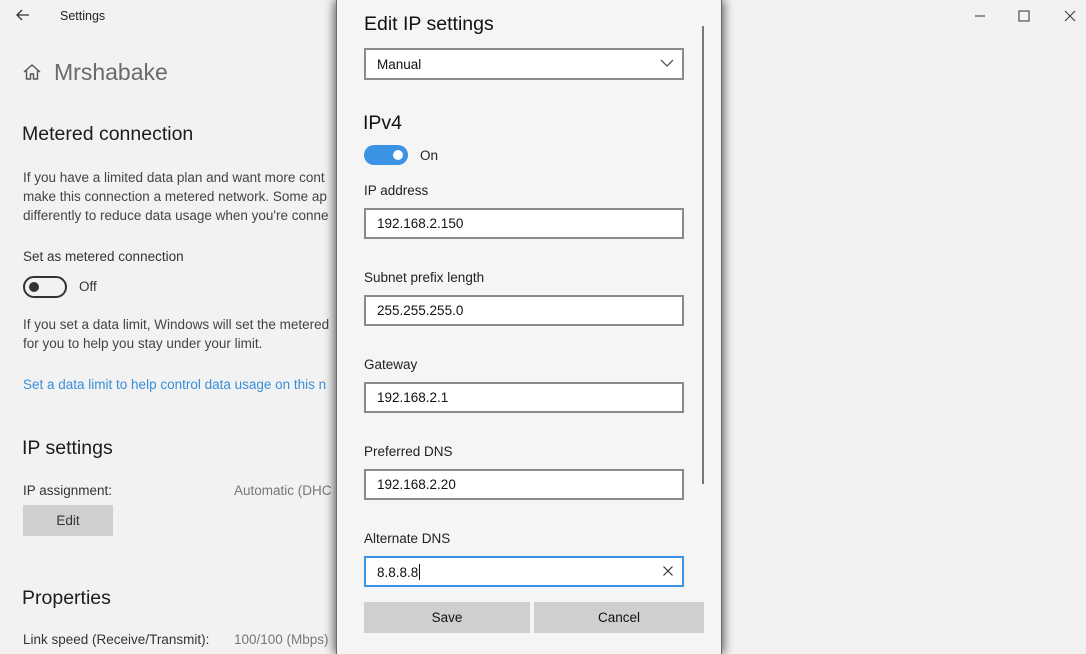  What do you see at coordinates (45, 287) in the screenshot?
I see `metered-toggle` at bounding box center [45, 287].